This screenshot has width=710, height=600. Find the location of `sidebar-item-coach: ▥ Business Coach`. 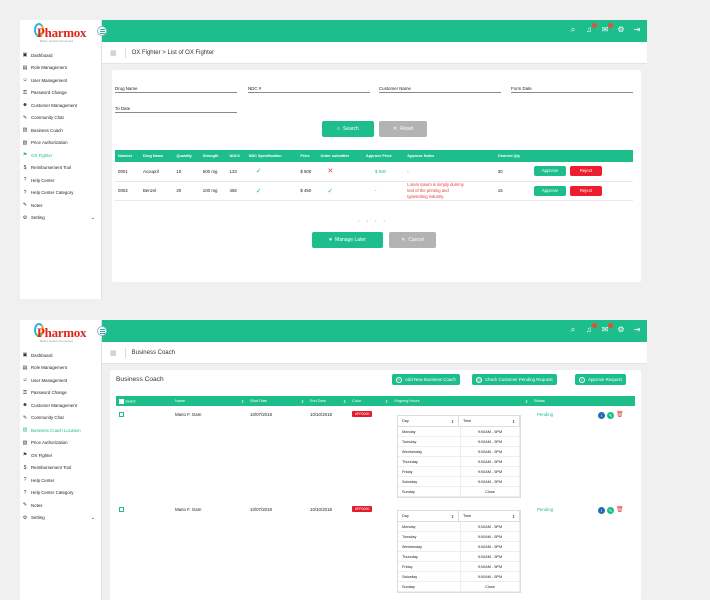

sidebar-item-coach: ▥ Business Coach is located at coordinates (60, 130).